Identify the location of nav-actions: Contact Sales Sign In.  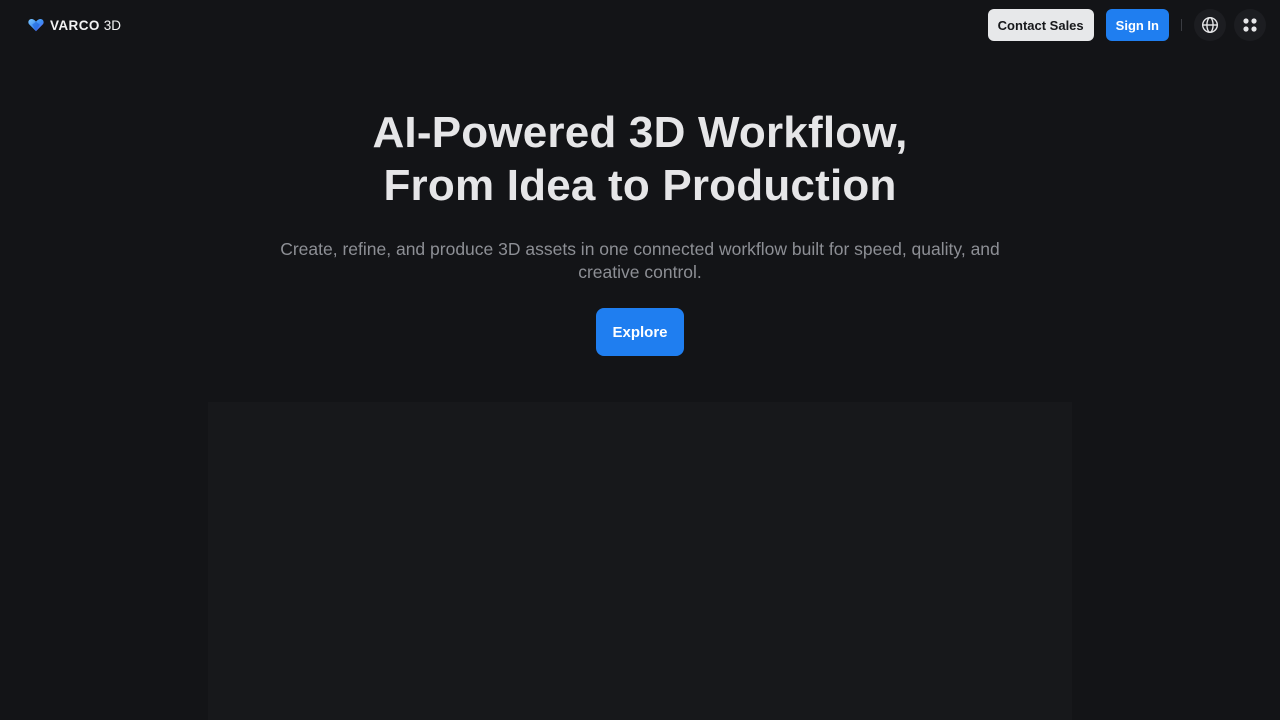
(1126, 25).